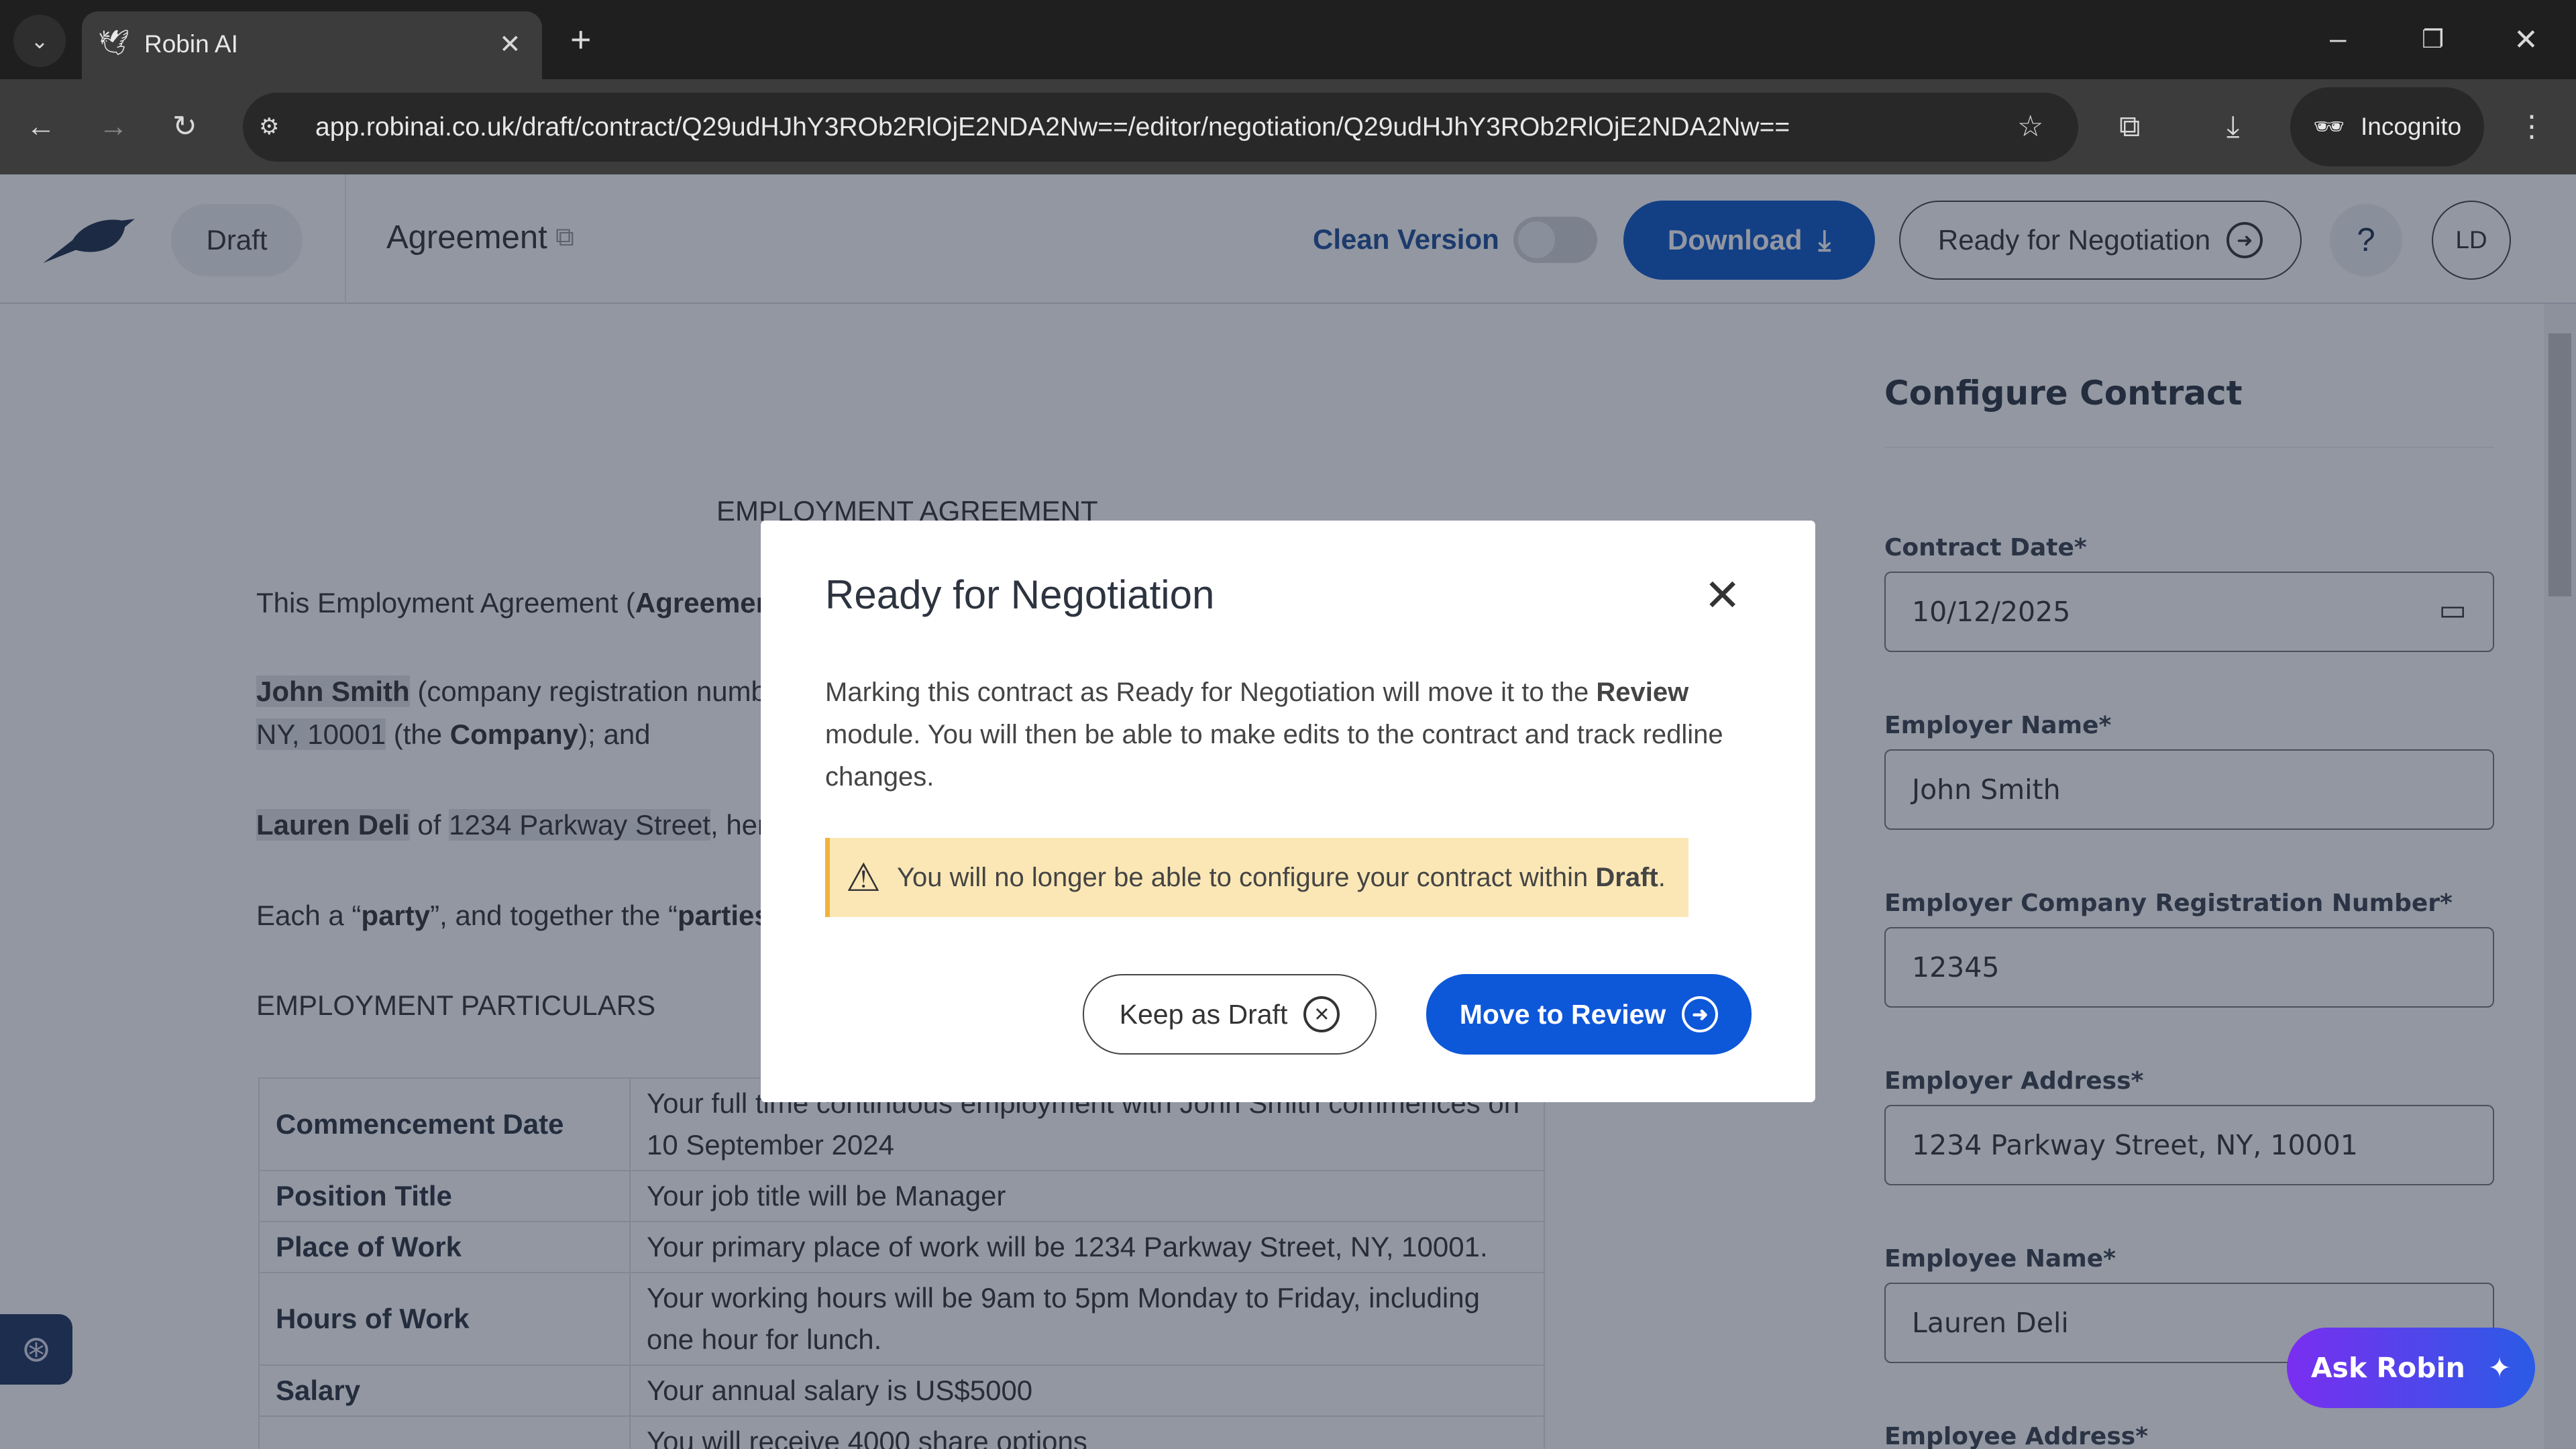 This screenshot has height=1449, width=2576. What do you see at coordinates (2499, 1368) in the screenshot?
I see `sparkle-icon: ✦` at bounding box center [2499, 1368].